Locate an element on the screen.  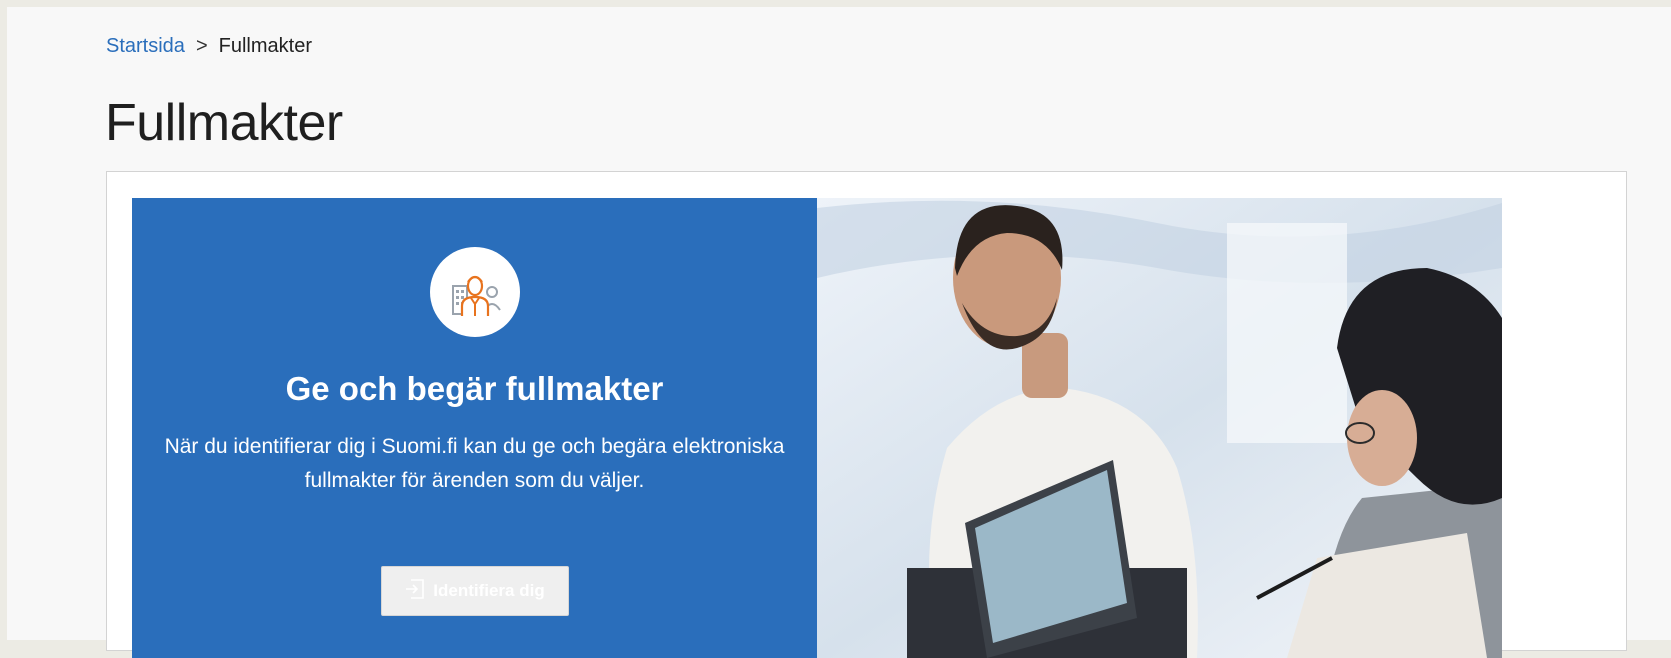
person-with-building-icon is located at coordinates (475, 292).